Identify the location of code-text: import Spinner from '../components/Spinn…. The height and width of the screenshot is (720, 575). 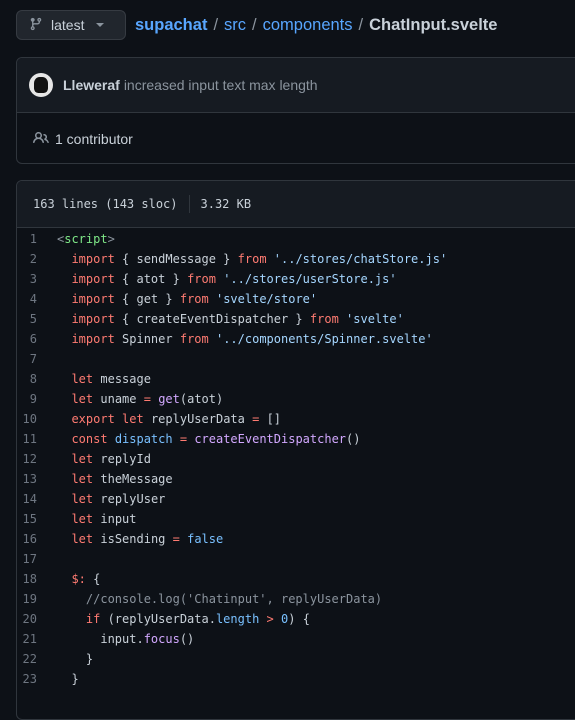
(252, 339).